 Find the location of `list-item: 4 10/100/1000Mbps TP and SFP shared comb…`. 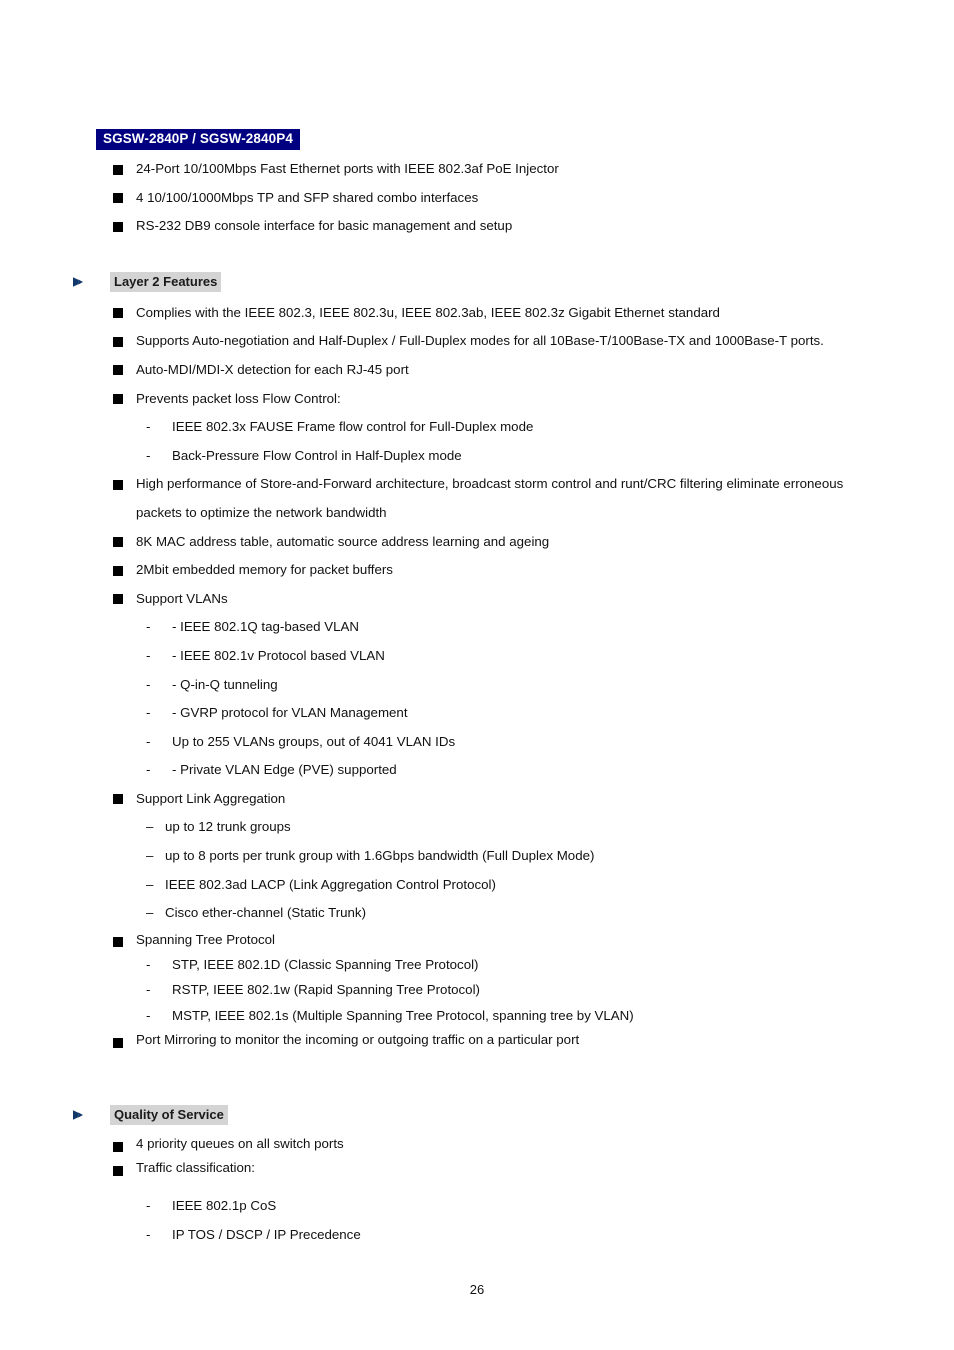

list-item: 4 10/100/1000Mbps TP and SFP shared comb… is located at coordinates (477, 198).